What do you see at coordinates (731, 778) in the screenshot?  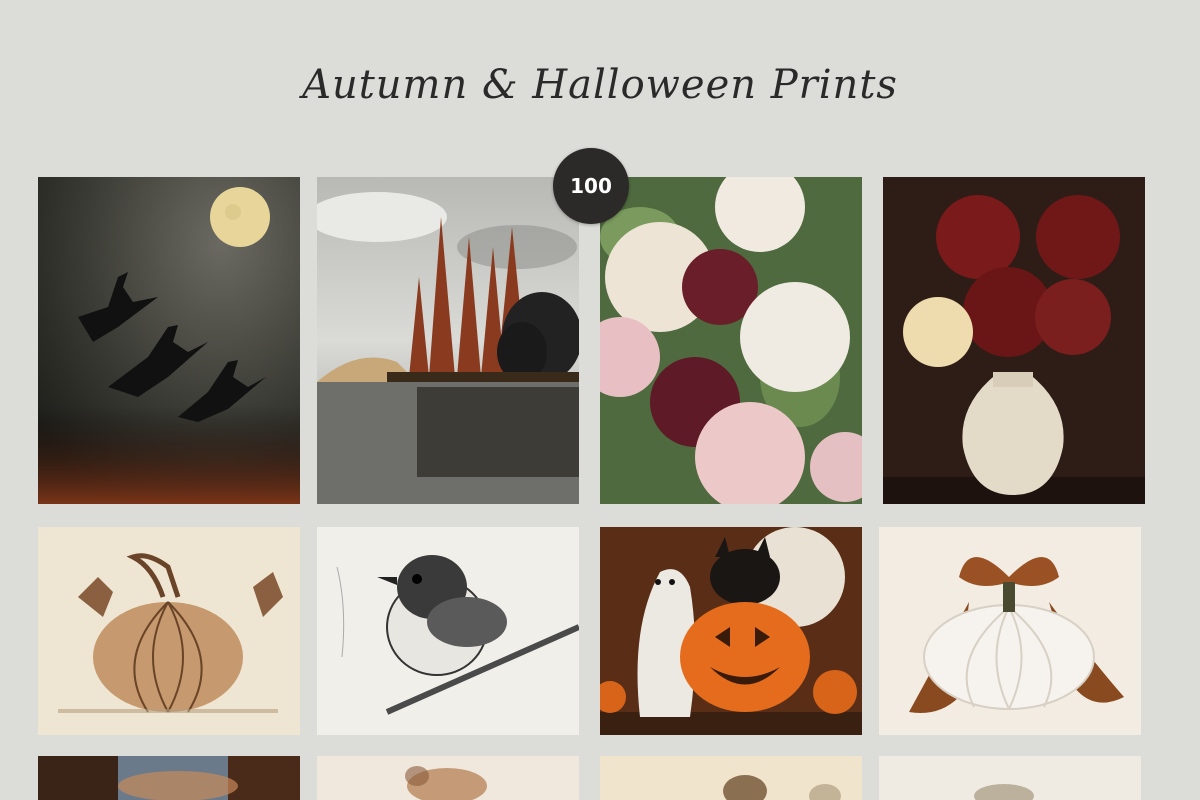 I see `print-bird-vintage-print` at bounding box center [731, 778].